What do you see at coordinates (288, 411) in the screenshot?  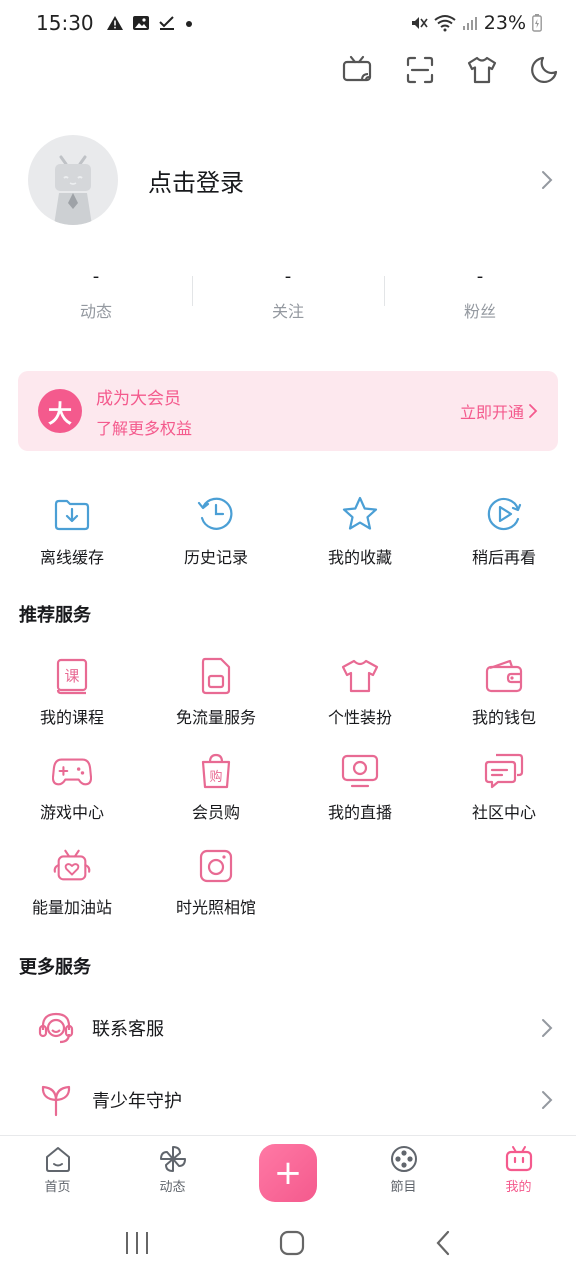 I see `vip-banner: 大 成为大会员 了解更多权益 立即开通` at bounding box center [288, 411].